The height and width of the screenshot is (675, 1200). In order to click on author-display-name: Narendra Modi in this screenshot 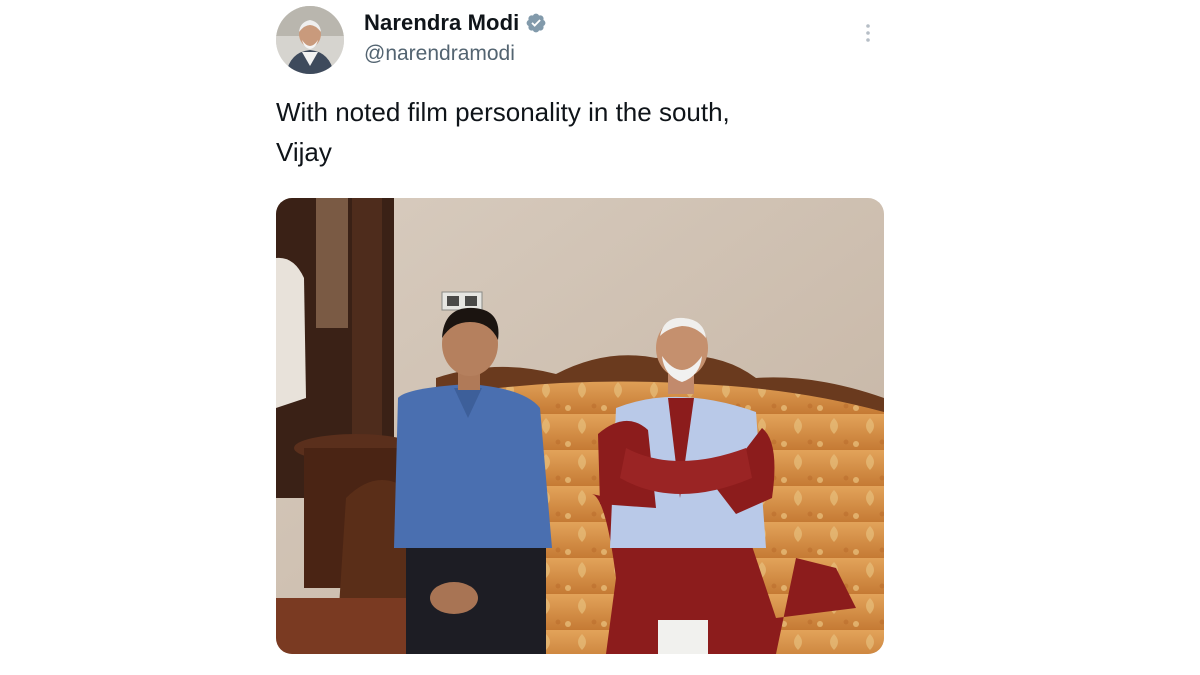, I will do `click(441, 23)`.